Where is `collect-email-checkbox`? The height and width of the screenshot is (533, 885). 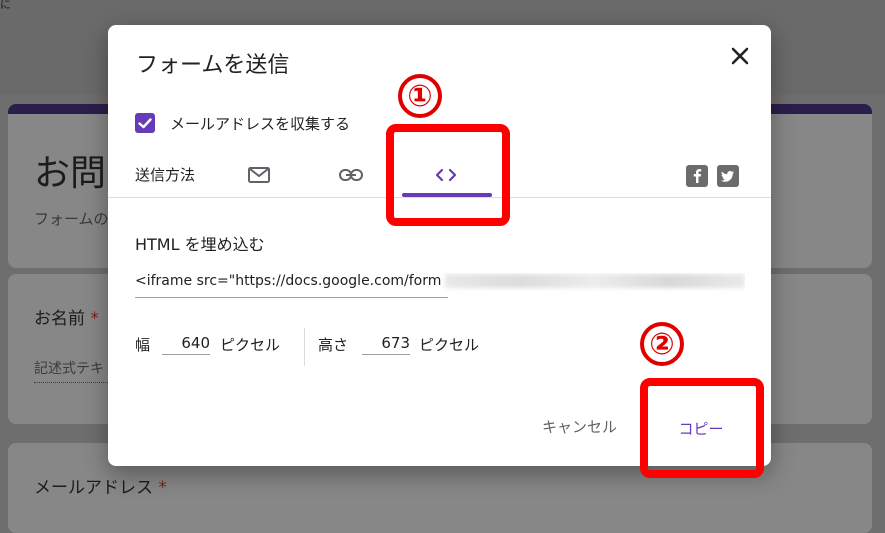
collect-email-checkbox is located at coordinates (145, 123).